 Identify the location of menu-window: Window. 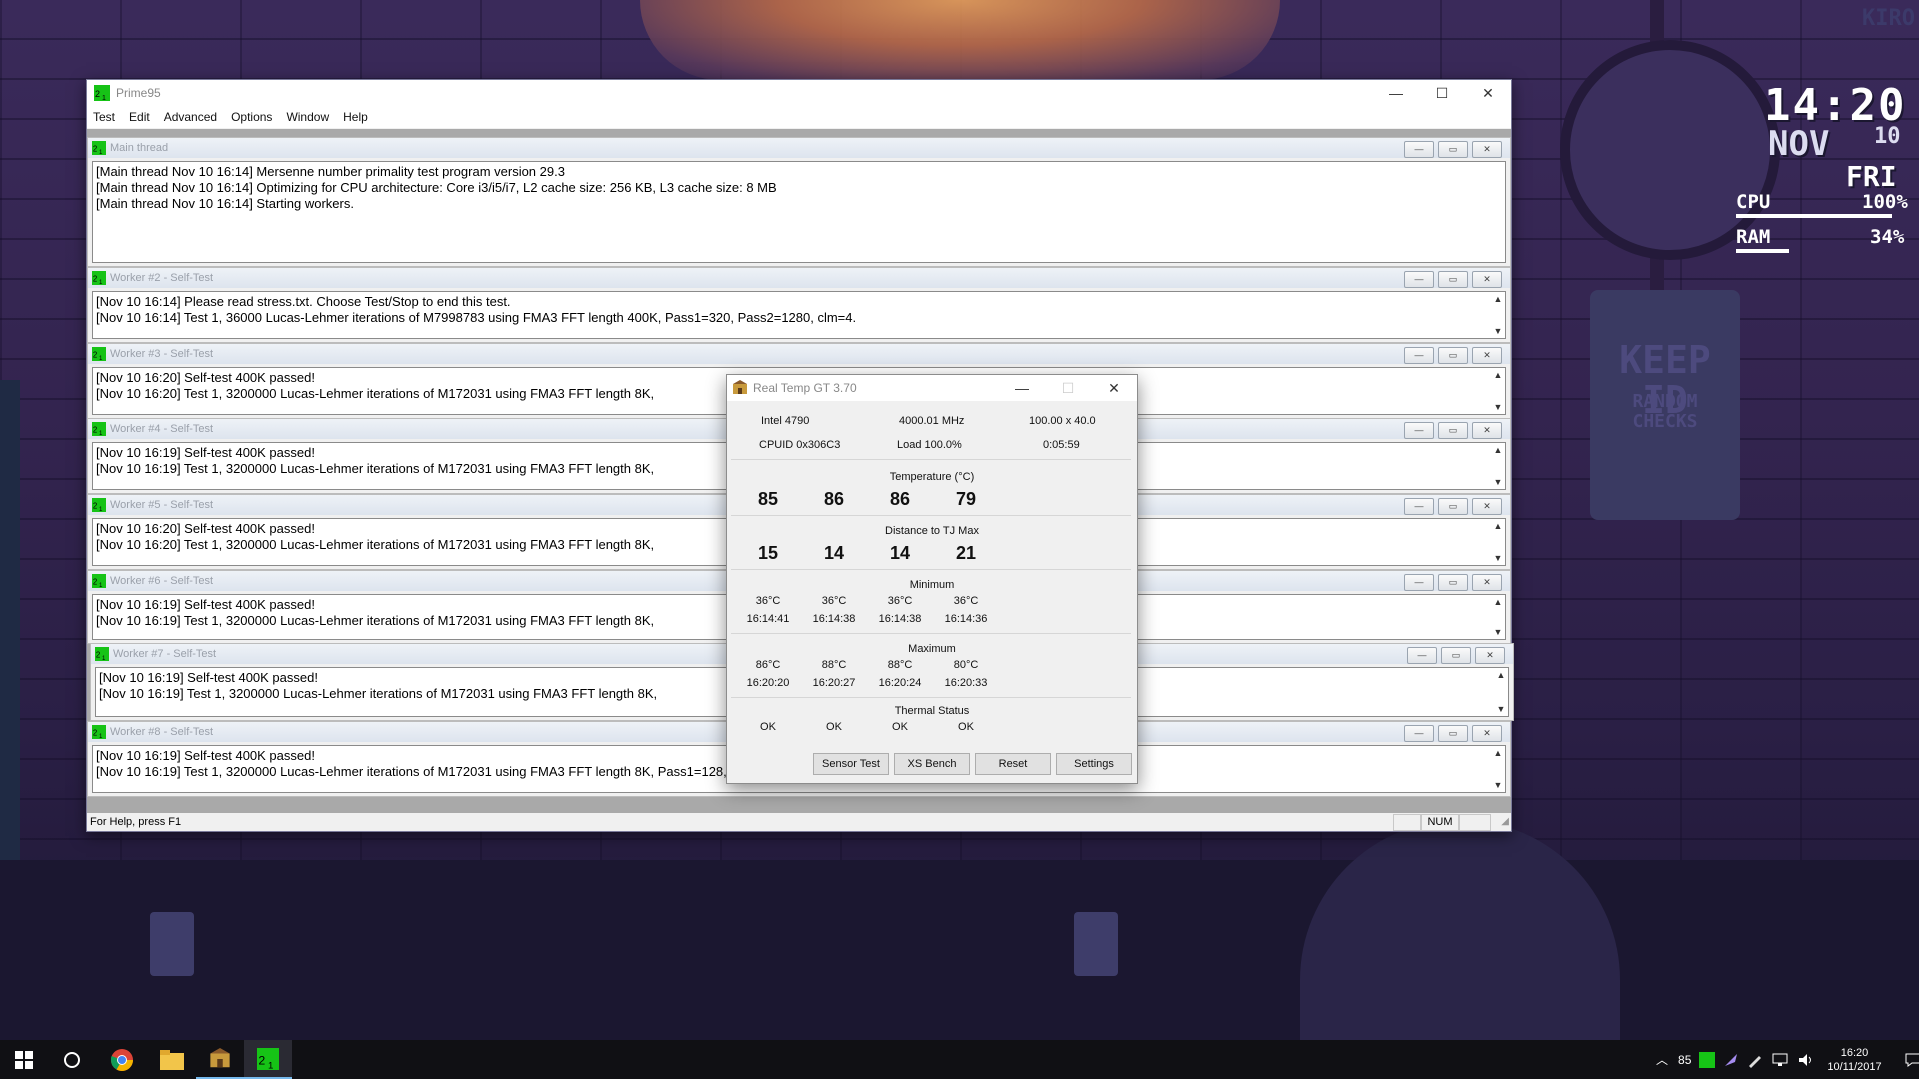
(307, 117).